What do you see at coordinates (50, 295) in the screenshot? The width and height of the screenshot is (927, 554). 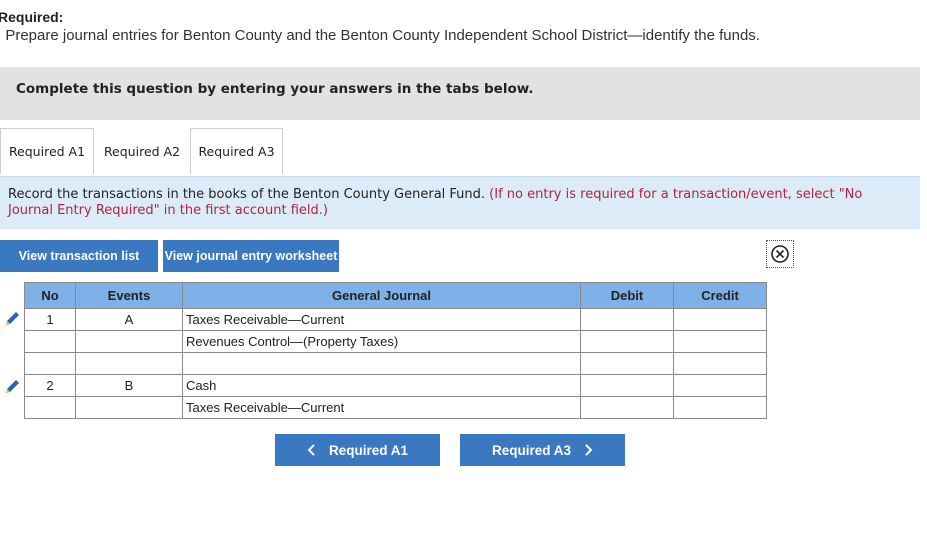 I see `header-no: No` at bounding box center [50, 295].